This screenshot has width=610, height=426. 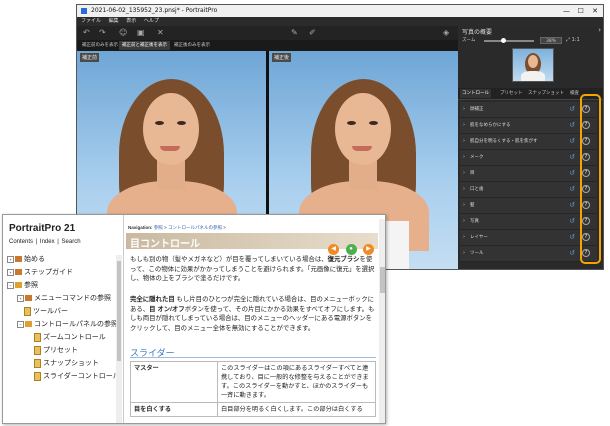 I want to click on menu-view: 表示, so click(x=131, y=21).